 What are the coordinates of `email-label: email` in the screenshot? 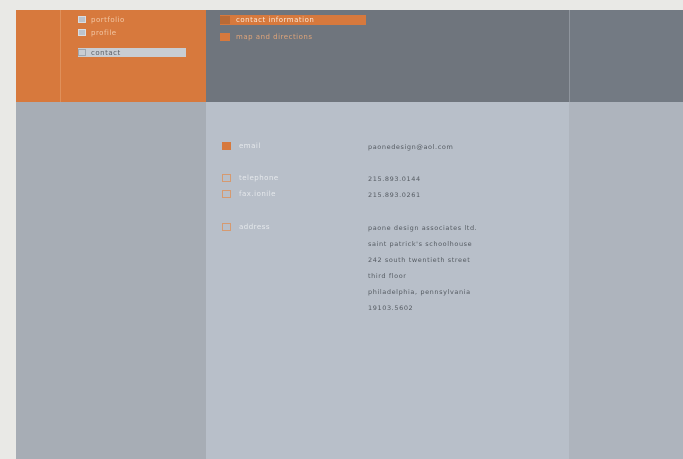 It's located at (250, 146).